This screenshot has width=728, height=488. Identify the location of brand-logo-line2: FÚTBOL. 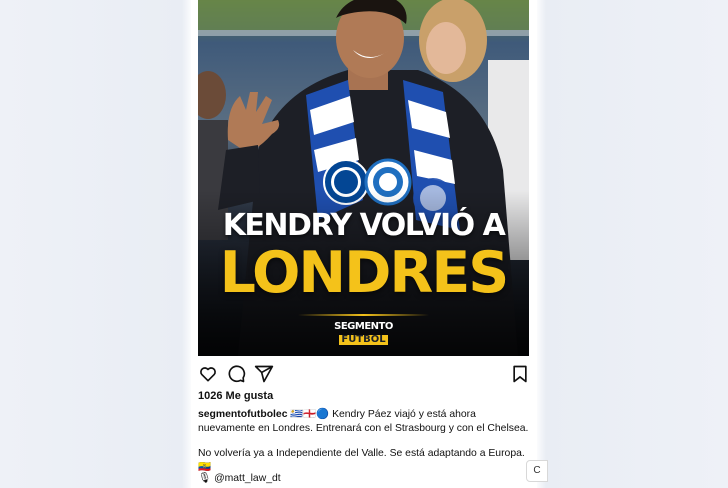
(363, 339).